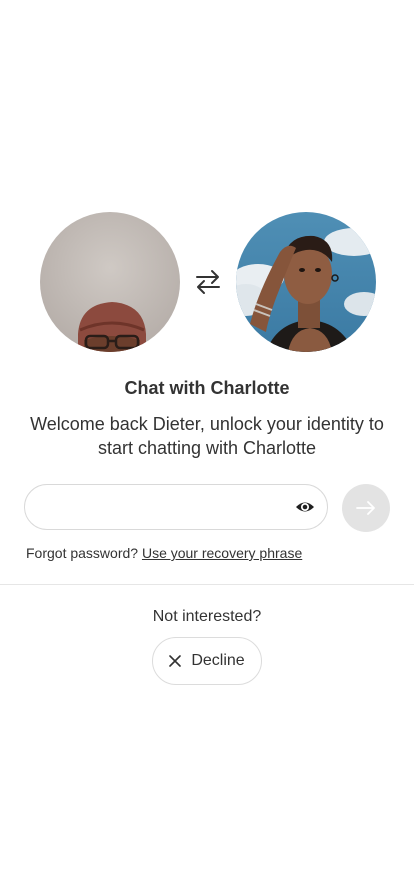  Describe the element at coordinates (207, 584) in the screenshot. I see `divider` at that location.